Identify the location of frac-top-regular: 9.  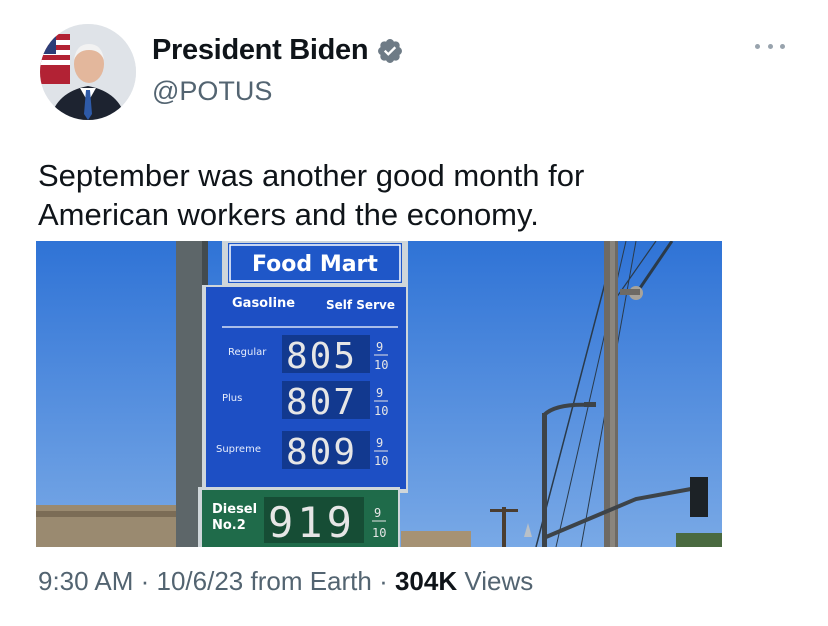
(379, 347).